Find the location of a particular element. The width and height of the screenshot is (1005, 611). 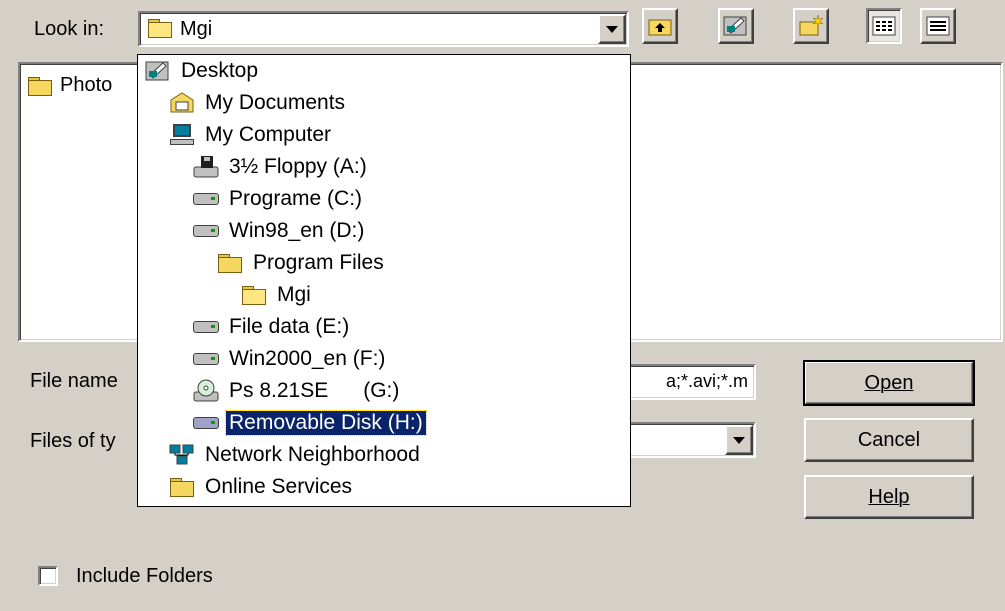

dropdown-item-mgi: Mgi is located at coordinates (277, 295).